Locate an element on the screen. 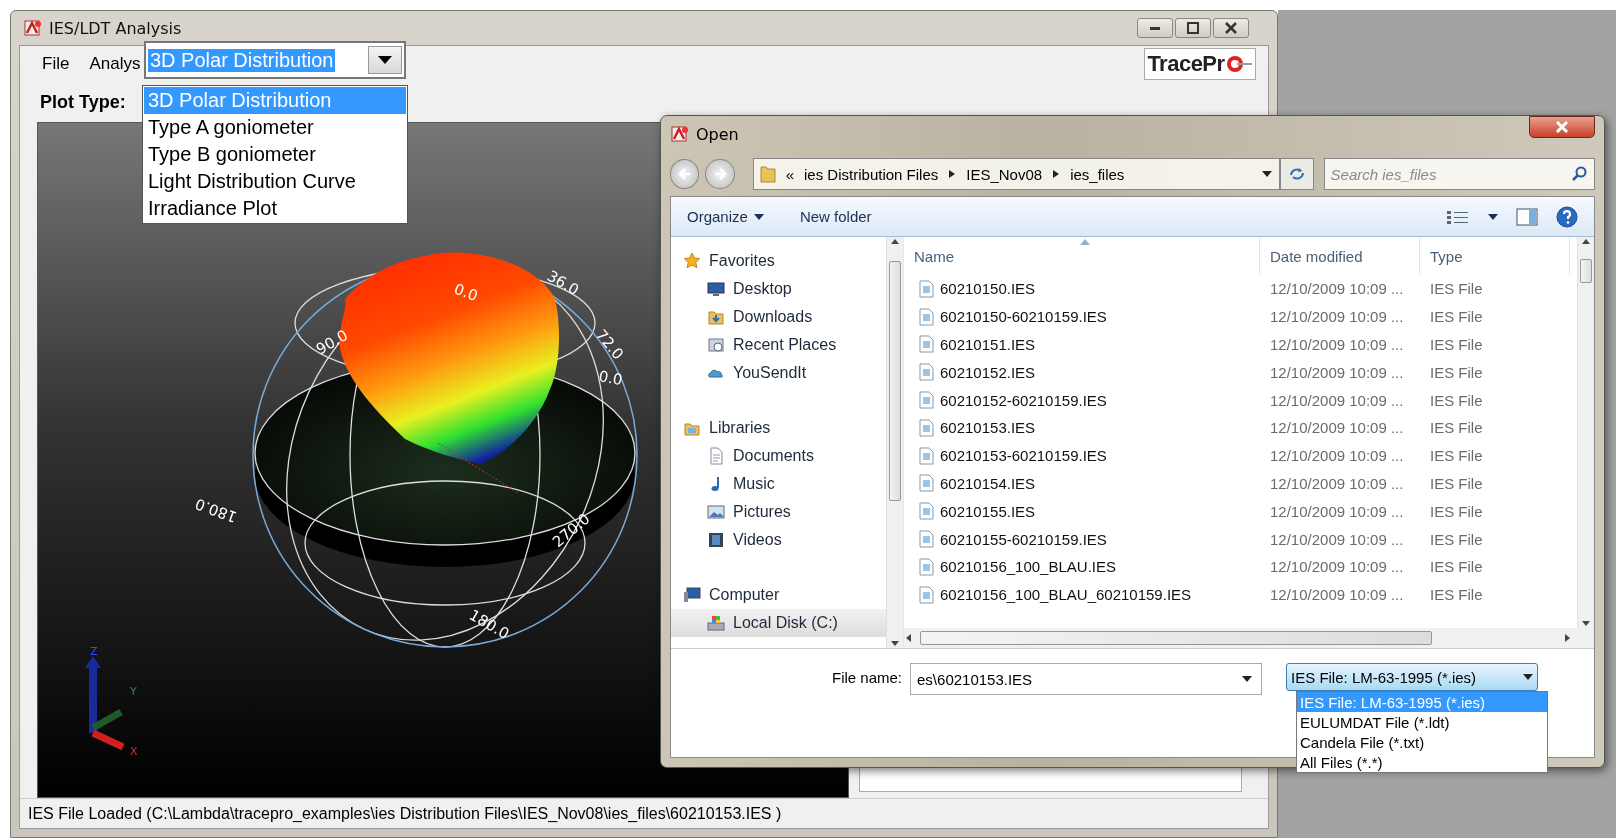 Image resolution: width=1616 pixels, height=838 pixels. lens-icon is located at coordinates (1238, 64).